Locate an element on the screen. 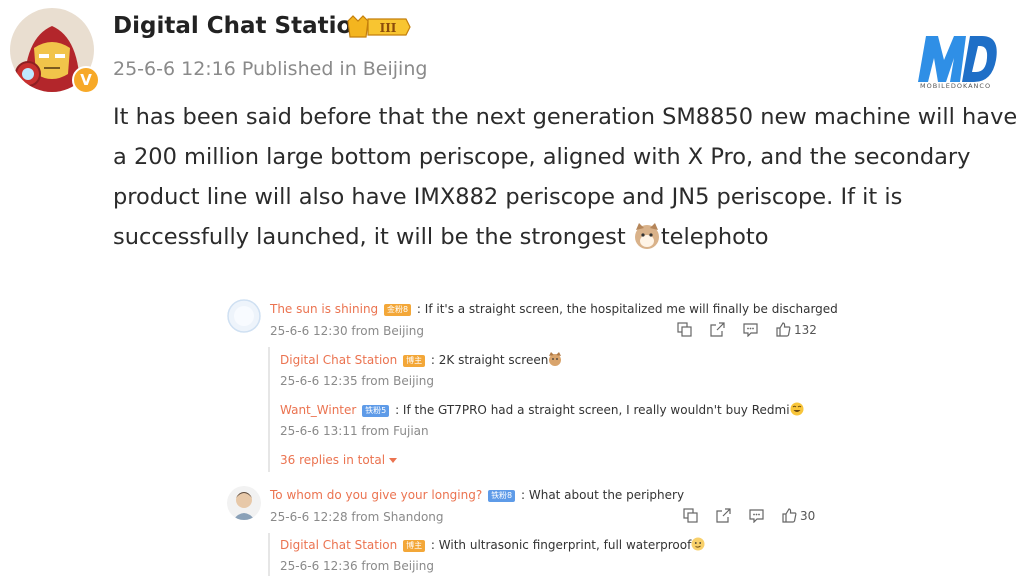 The image size is (1024, 576). more-replies-label: 36 replies in total is located at coordinates (333, 460).